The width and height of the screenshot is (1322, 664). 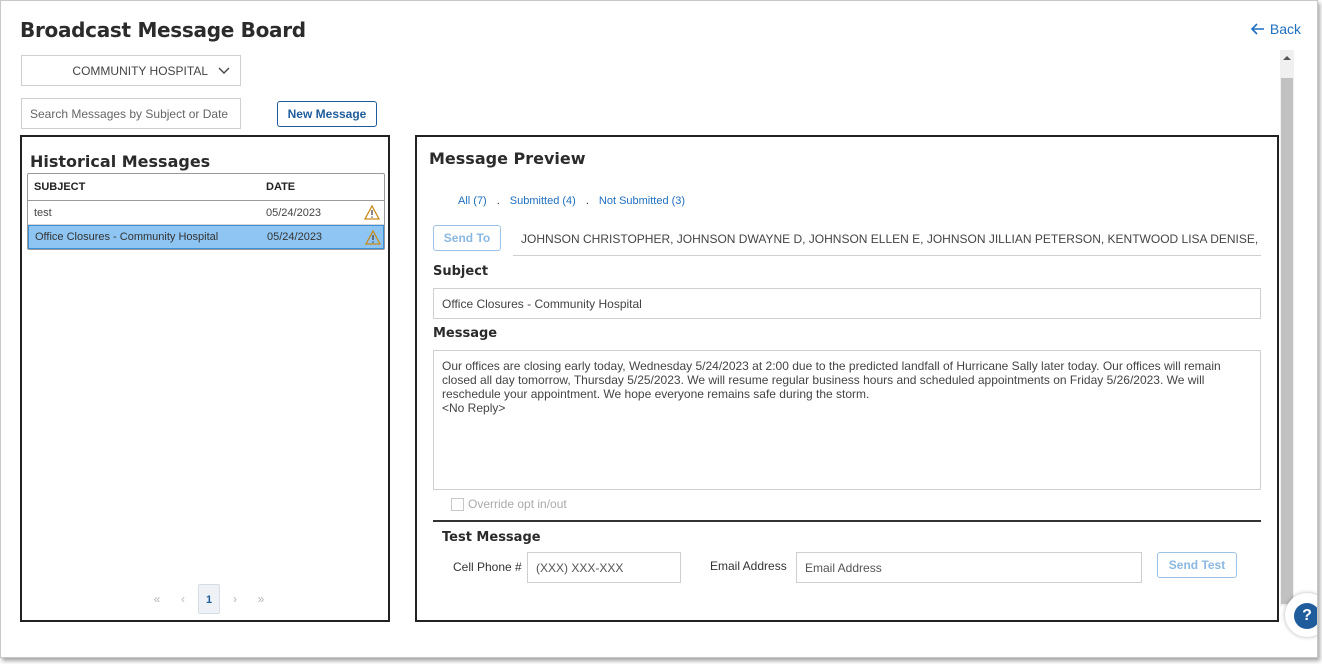 What do you see at coordinates (1287, 58) in the screenshot?
I see `scroll-up-arrow-icon` at bounding box center [1287, 58].